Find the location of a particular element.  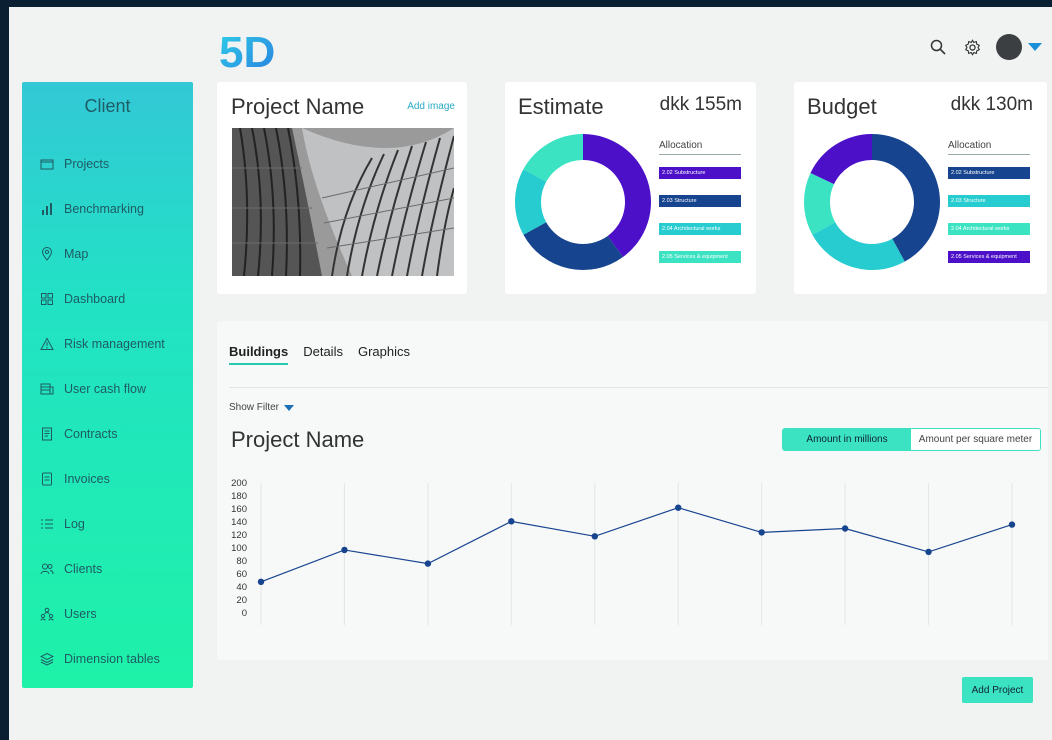

sidebar-item-risk-management: Risk management is located at coordinates (107, 343).